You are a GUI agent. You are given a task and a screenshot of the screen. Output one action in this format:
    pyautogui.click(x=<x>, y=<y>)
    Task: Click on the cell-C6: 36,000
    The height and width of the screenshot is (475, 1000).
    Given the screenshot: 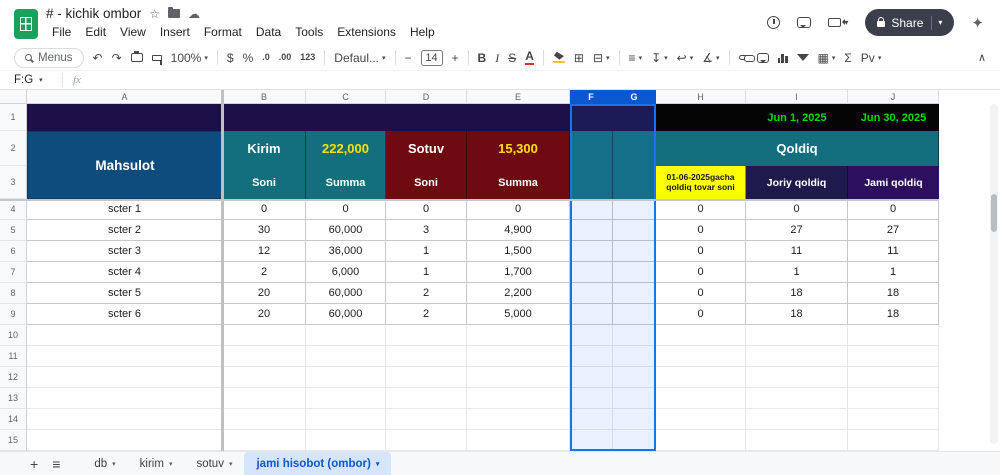 What is the action you would take?
    pyautogui.click(x=346, y=251)
    